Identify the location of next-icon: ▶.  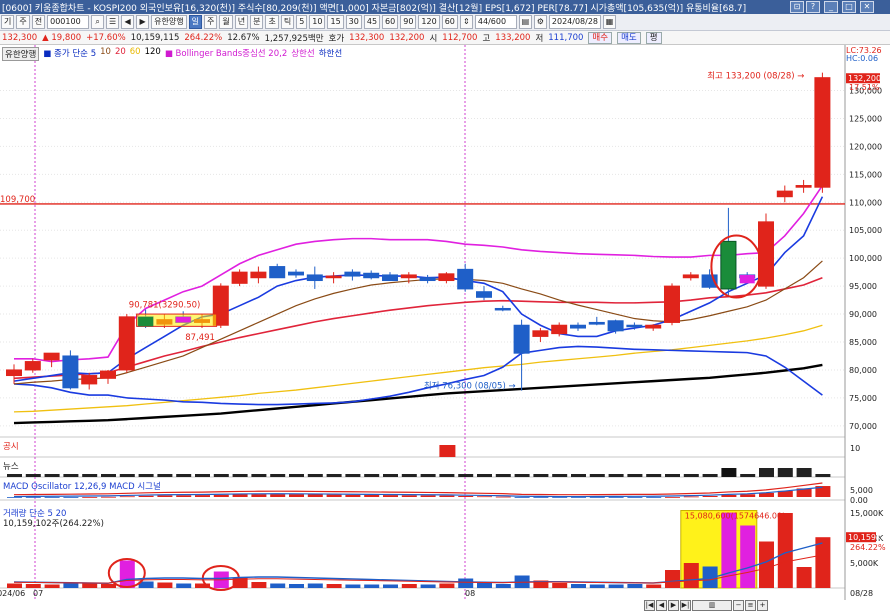
(143, 22).